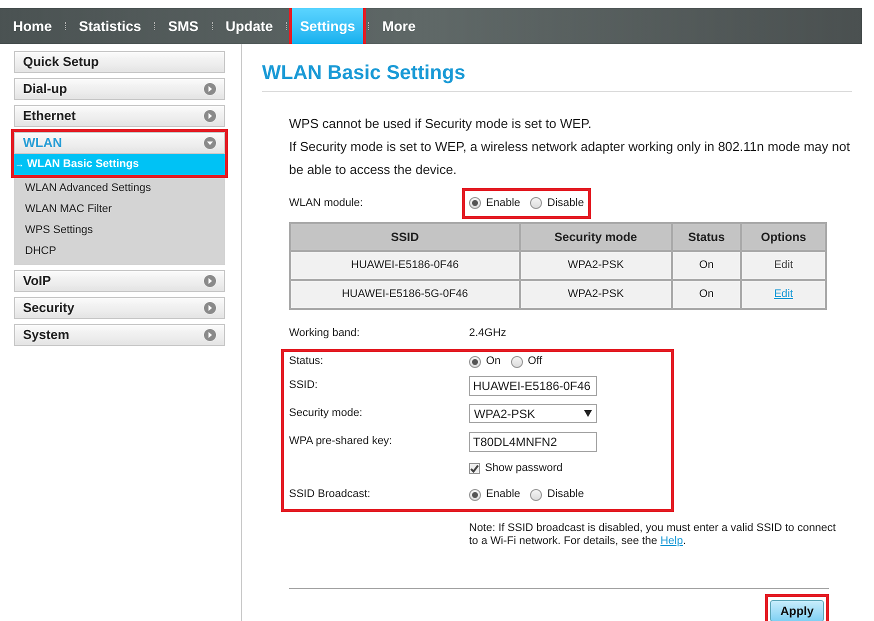 The image size is (874, 621). Describe the element at coordinates (329, 494) in the screenshot. I see `field-label: SSID Broadcast:` at that location.